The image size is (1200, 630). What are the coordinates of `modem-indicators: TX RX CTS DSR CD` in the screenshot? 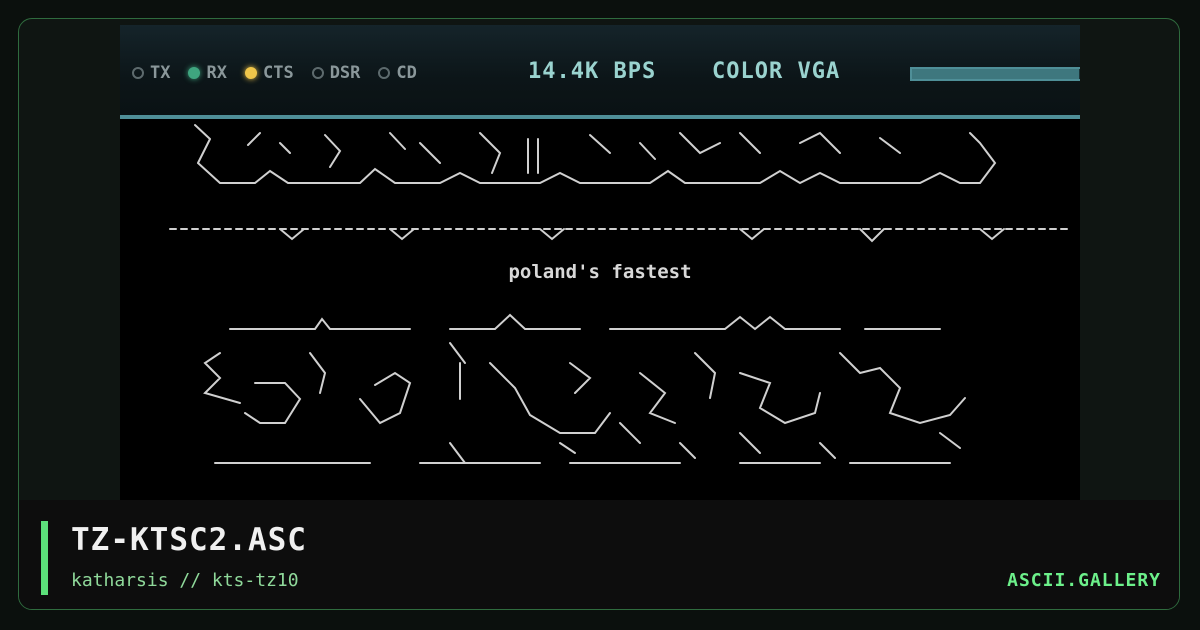 It's located at (274, 73).